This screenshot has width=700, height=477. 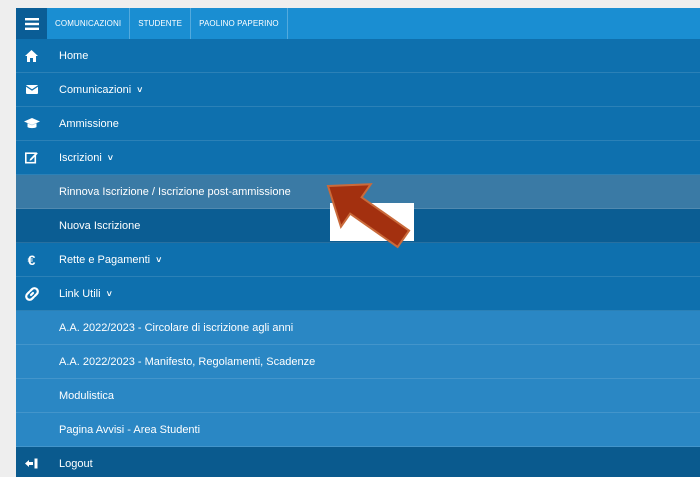 I want to click on menu-item-label: Modulistica, so click(x=87, y=395).